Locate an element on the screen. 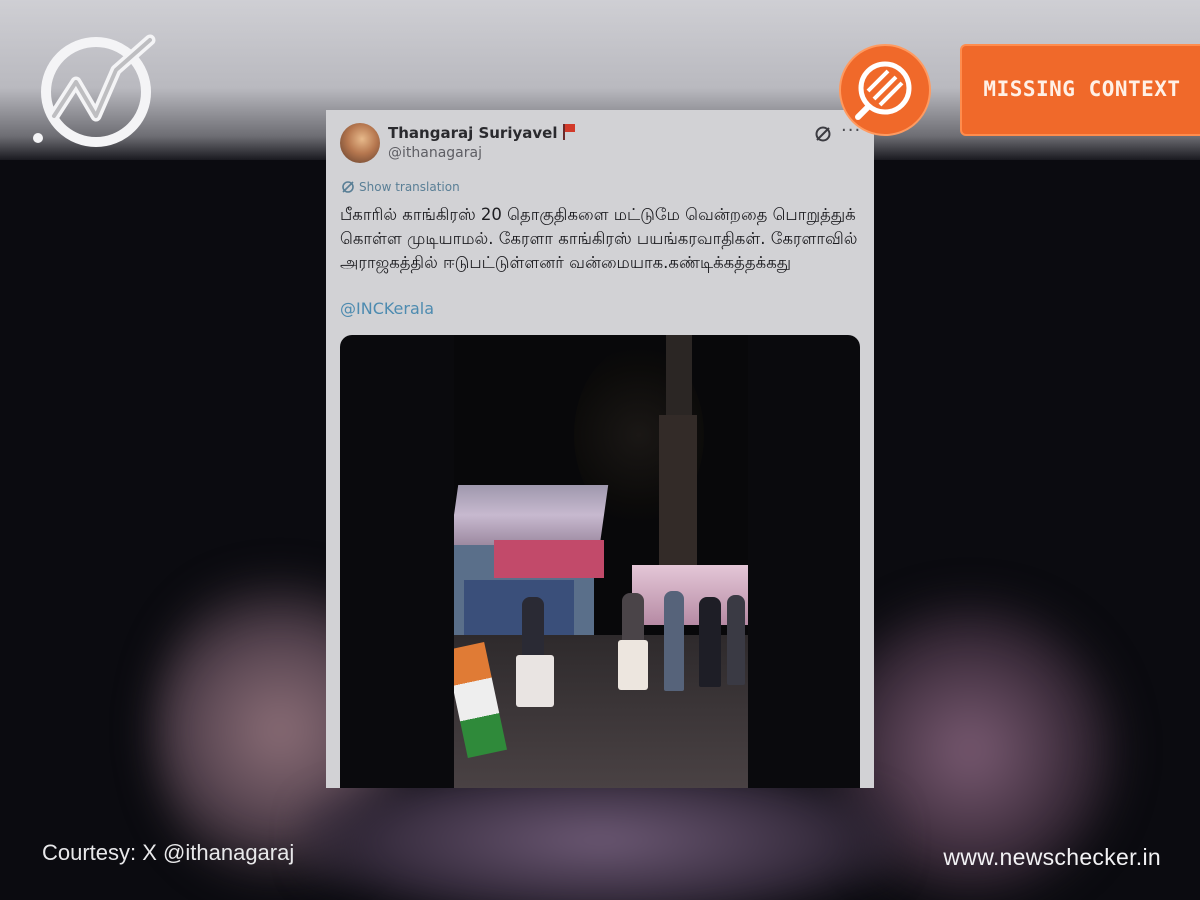  author-handle: @ithanagaraj is located at coordinates (435, 153).